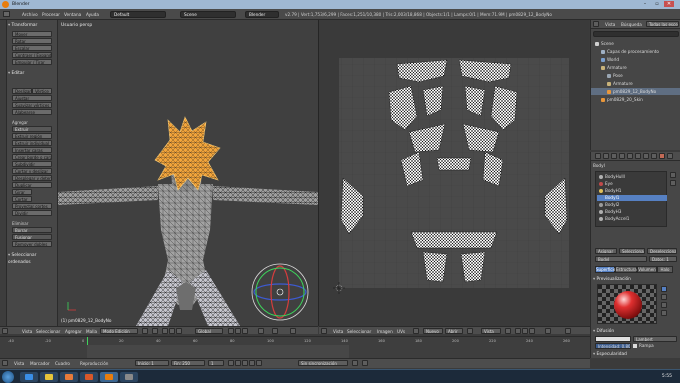 This screenshot has width=680, height=383. I want to click on scene-icon, so click(614, 156).